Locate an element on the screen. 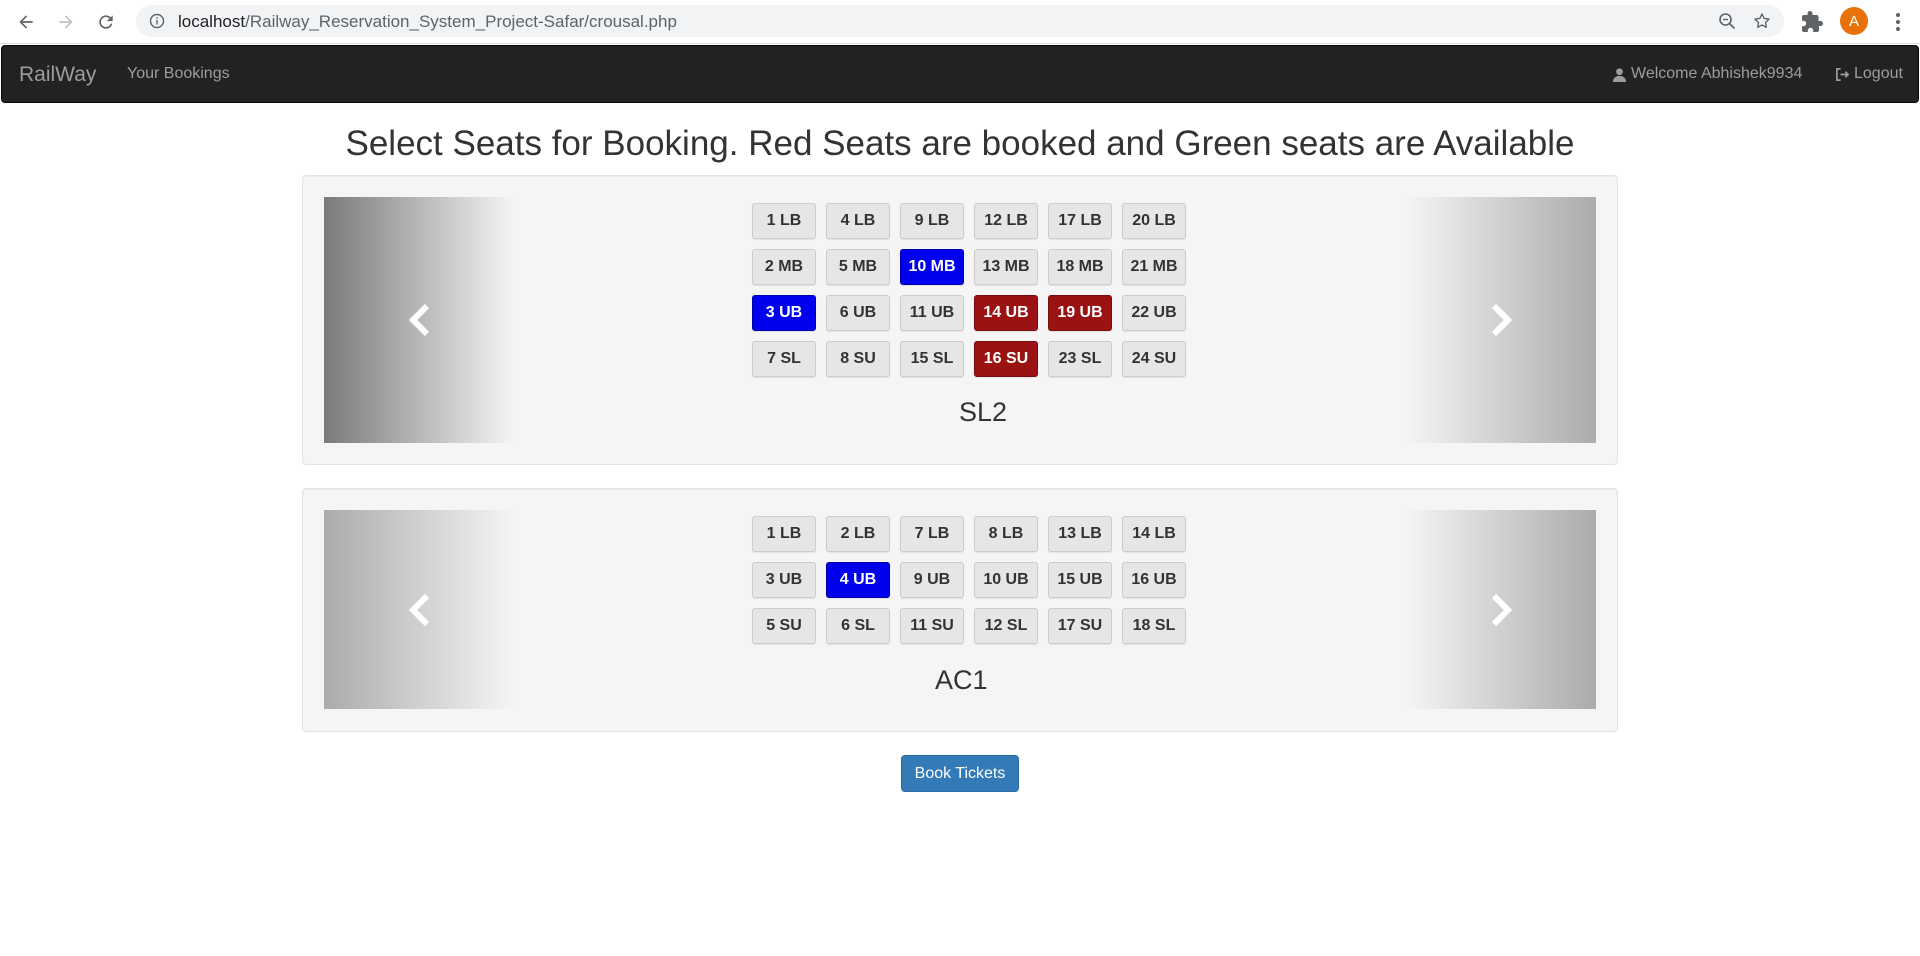  url-host: localhost is located at coordinates (212, 21).